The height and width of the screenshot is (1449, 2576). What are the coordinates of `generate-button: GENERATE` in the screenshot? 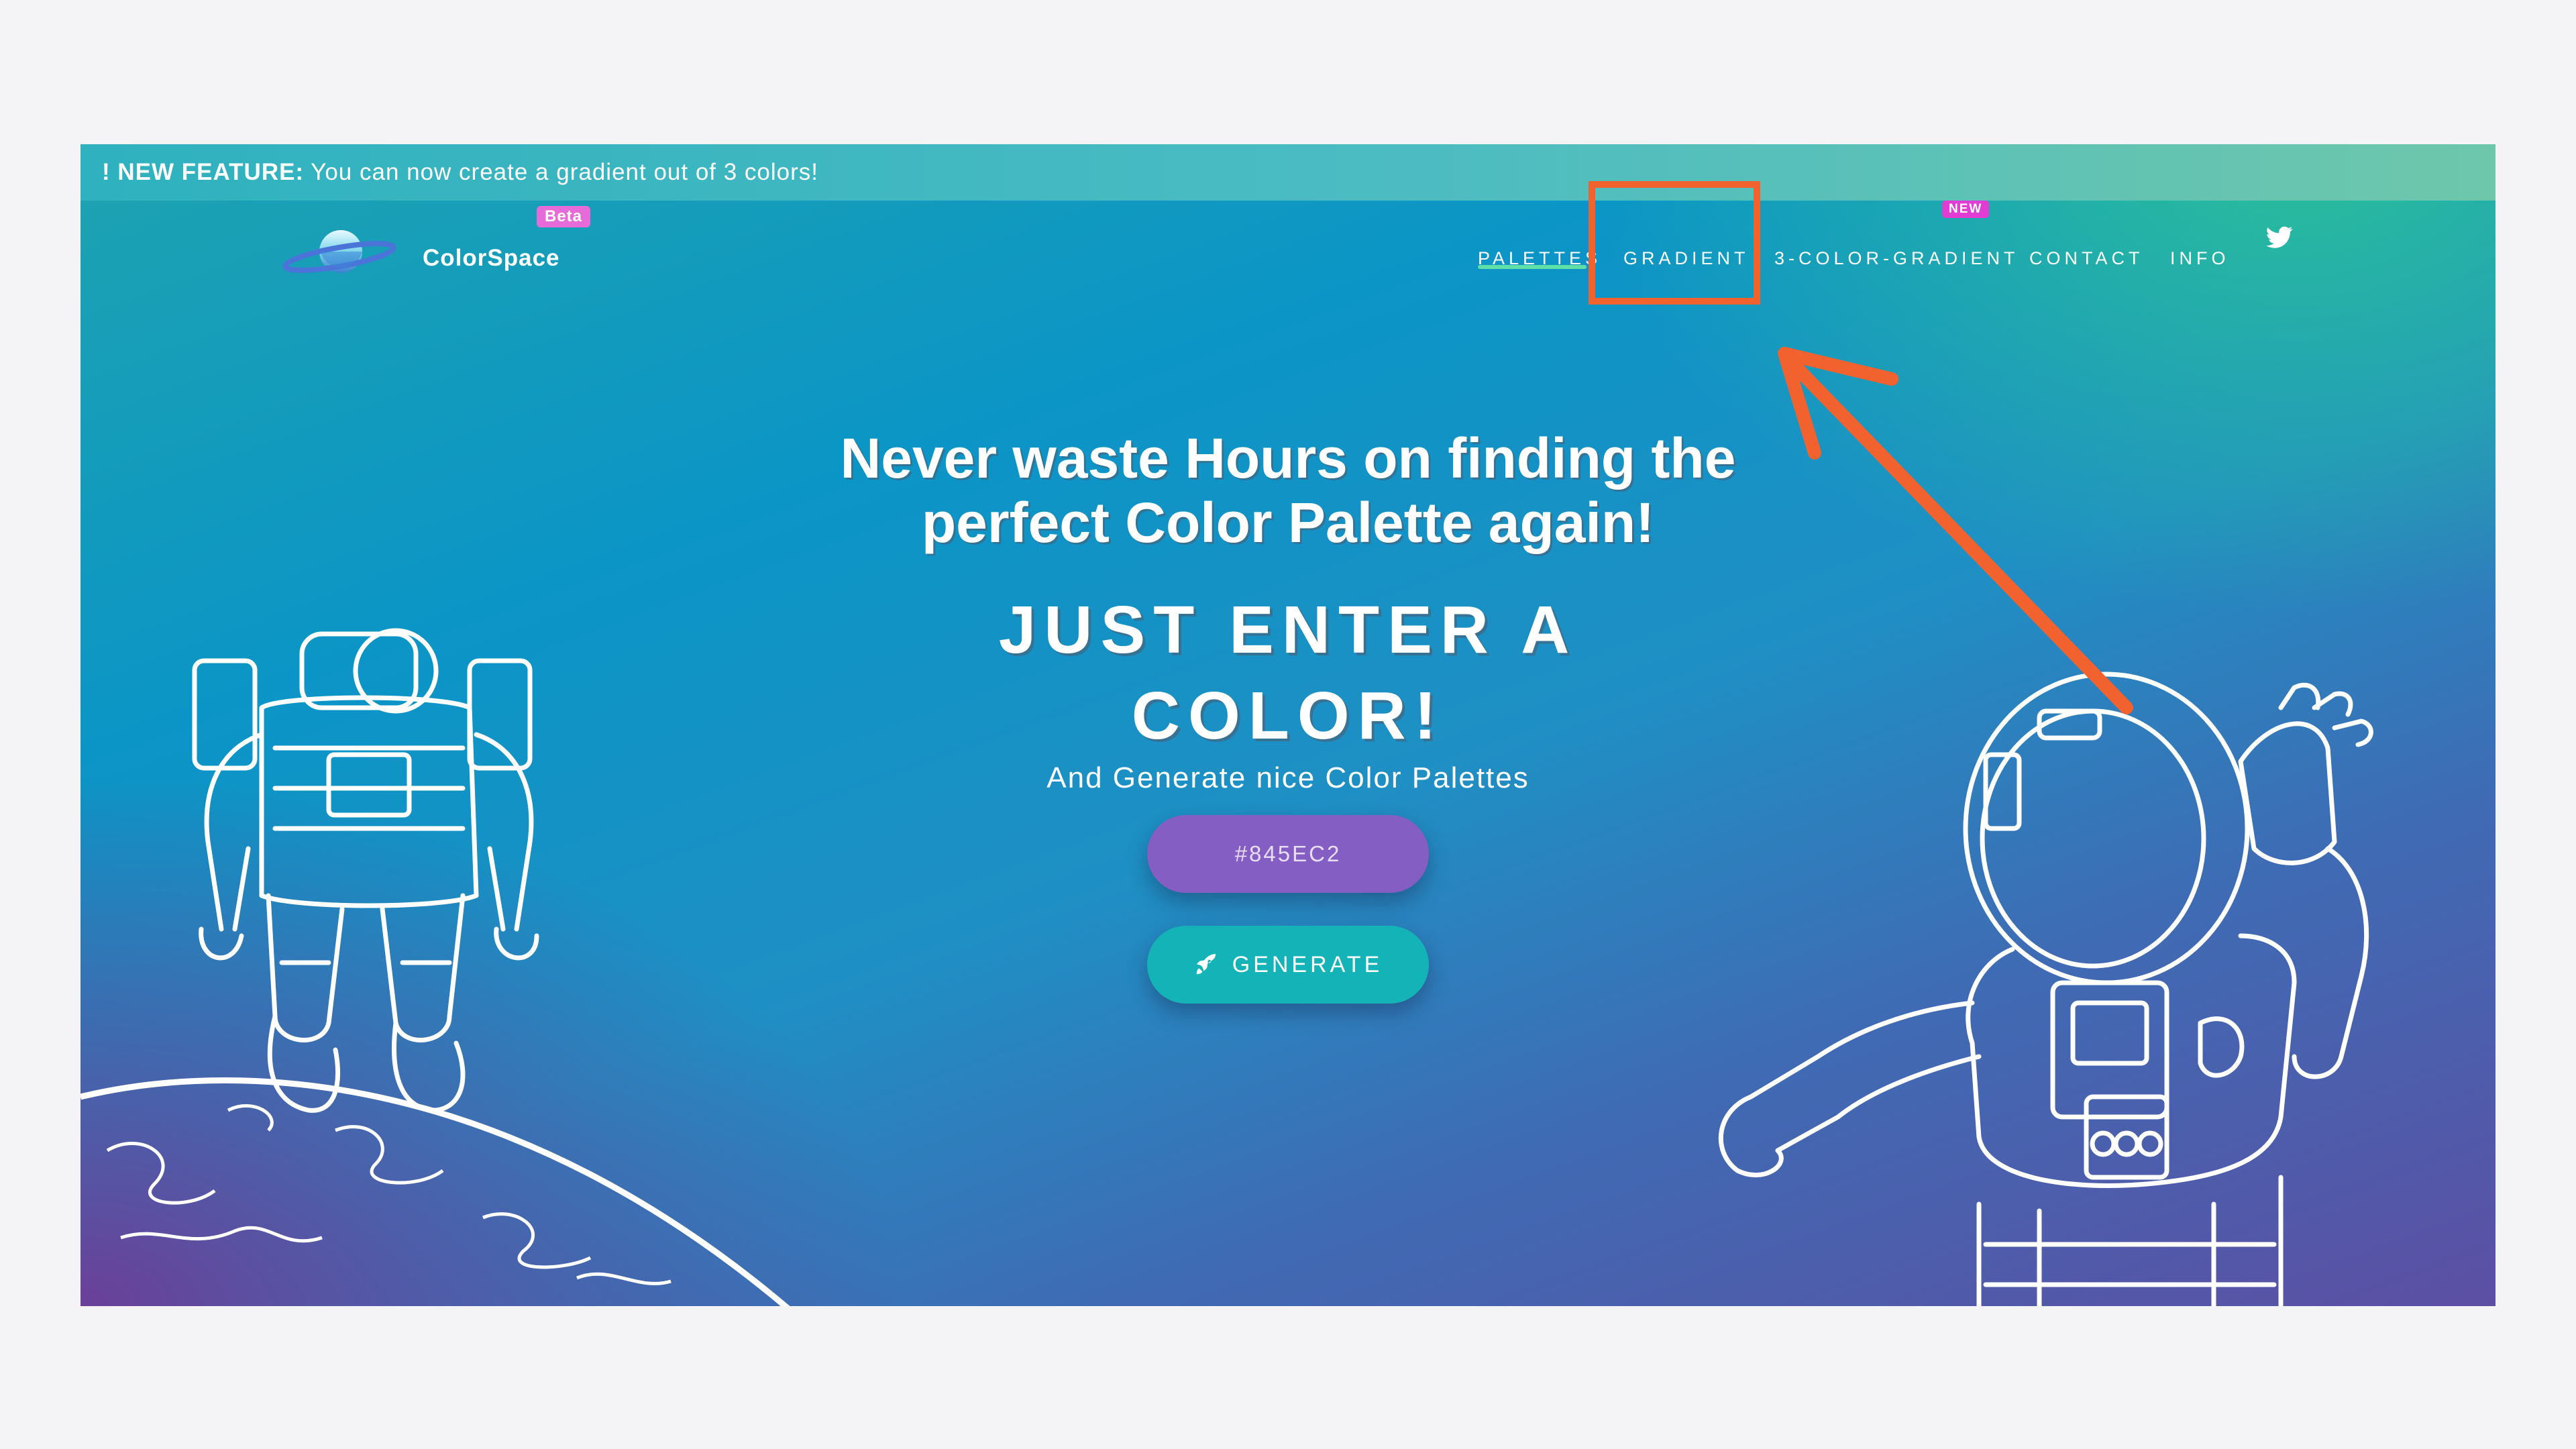 It's located at (1288, 965).